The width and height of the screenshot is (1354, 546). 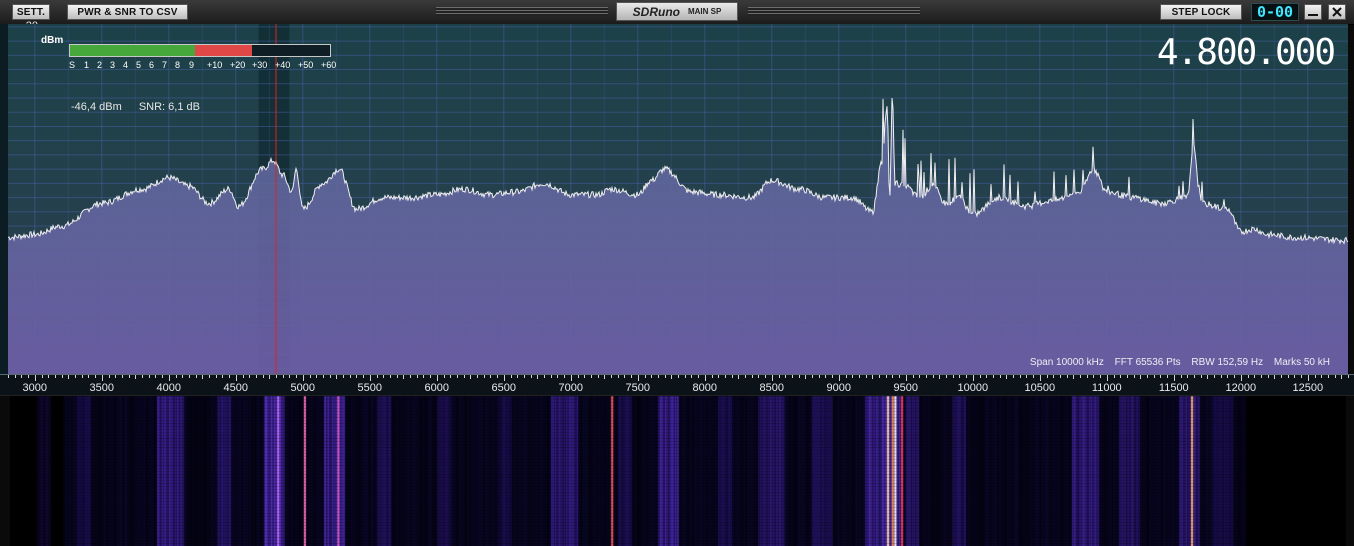 I want to click on frequency-tick-label: 3000, so click(x=35, y=388).